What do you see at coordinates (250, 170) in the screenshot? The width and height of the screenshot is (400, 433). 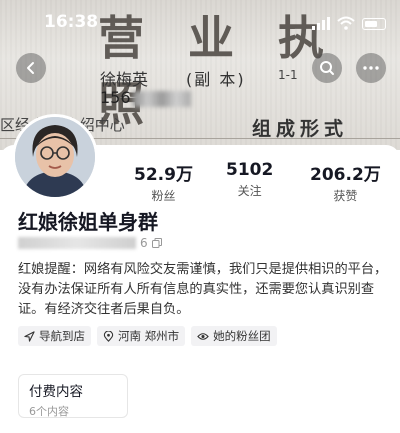 I see `following-count: 5102` at bounding box center [250, 170].